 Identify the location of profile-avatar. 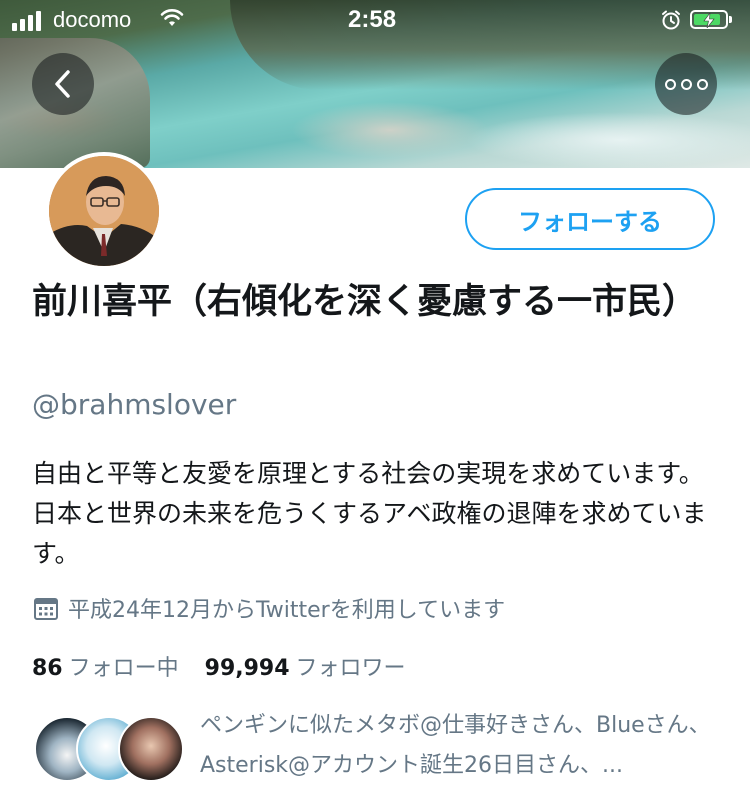
(104, 211).